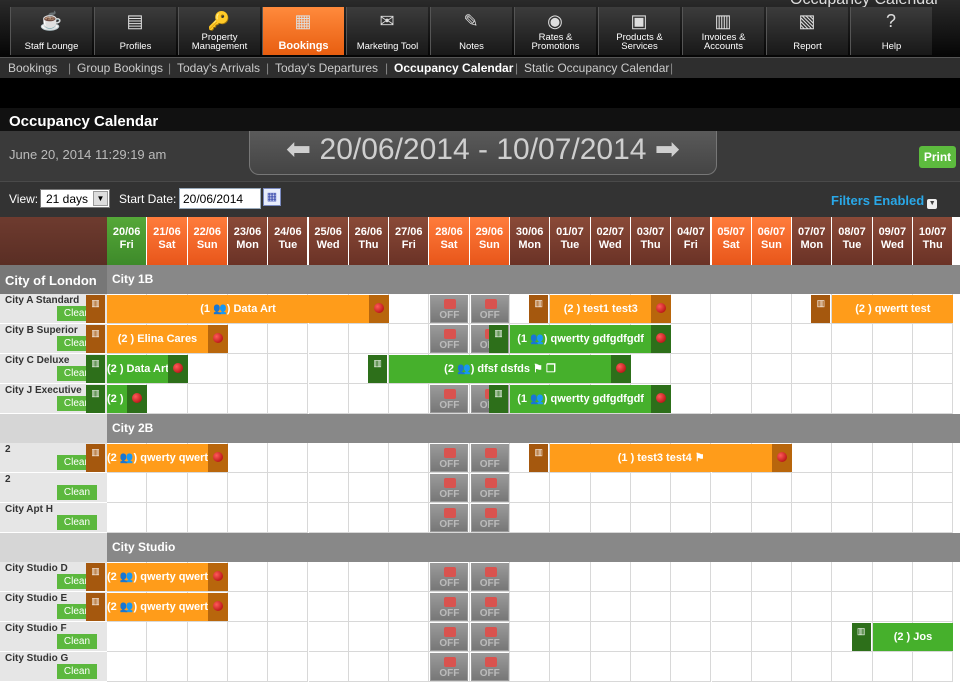 This screenshot has height=684, width=960. I want to click on nav-invoices-accounts: ▥ Invoices & Accounts, so click(723, 31).